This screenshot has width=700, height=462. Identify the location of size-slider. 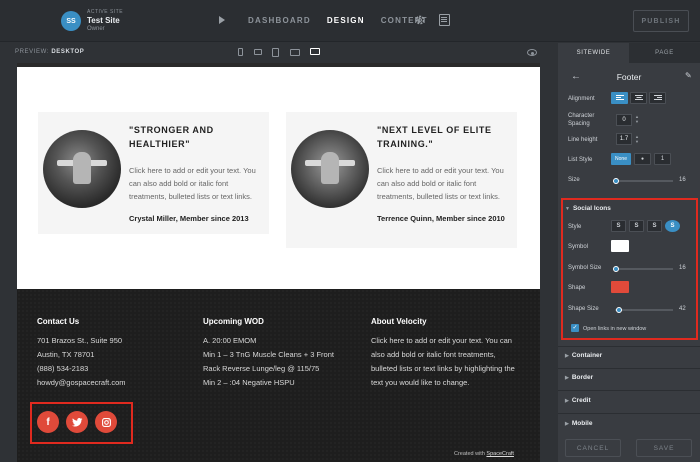
(643, 181).